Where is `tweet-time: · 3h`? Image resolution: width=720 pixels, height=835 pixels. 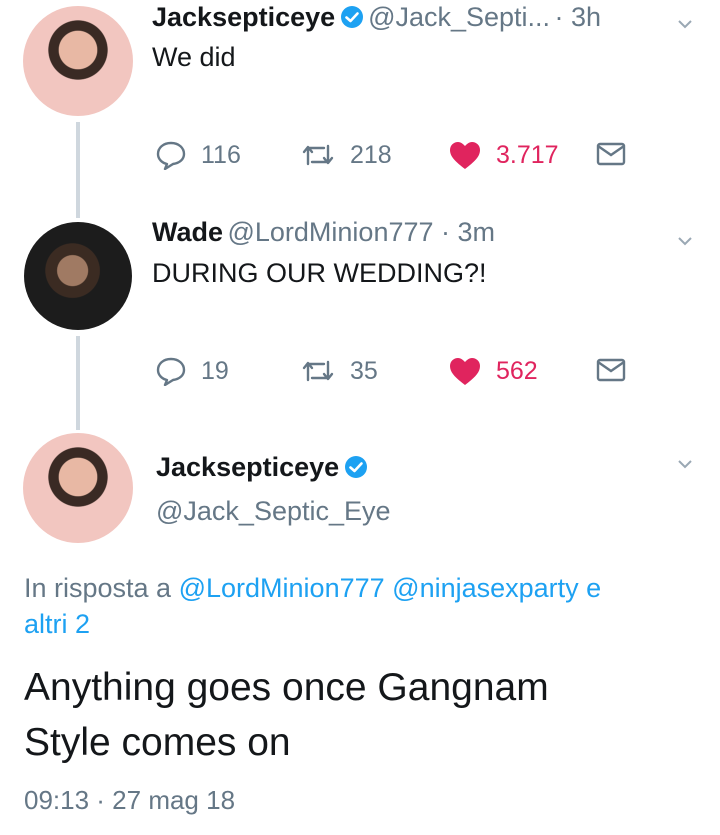
tweet-time: · 3h is located at coordinates (578, 17).